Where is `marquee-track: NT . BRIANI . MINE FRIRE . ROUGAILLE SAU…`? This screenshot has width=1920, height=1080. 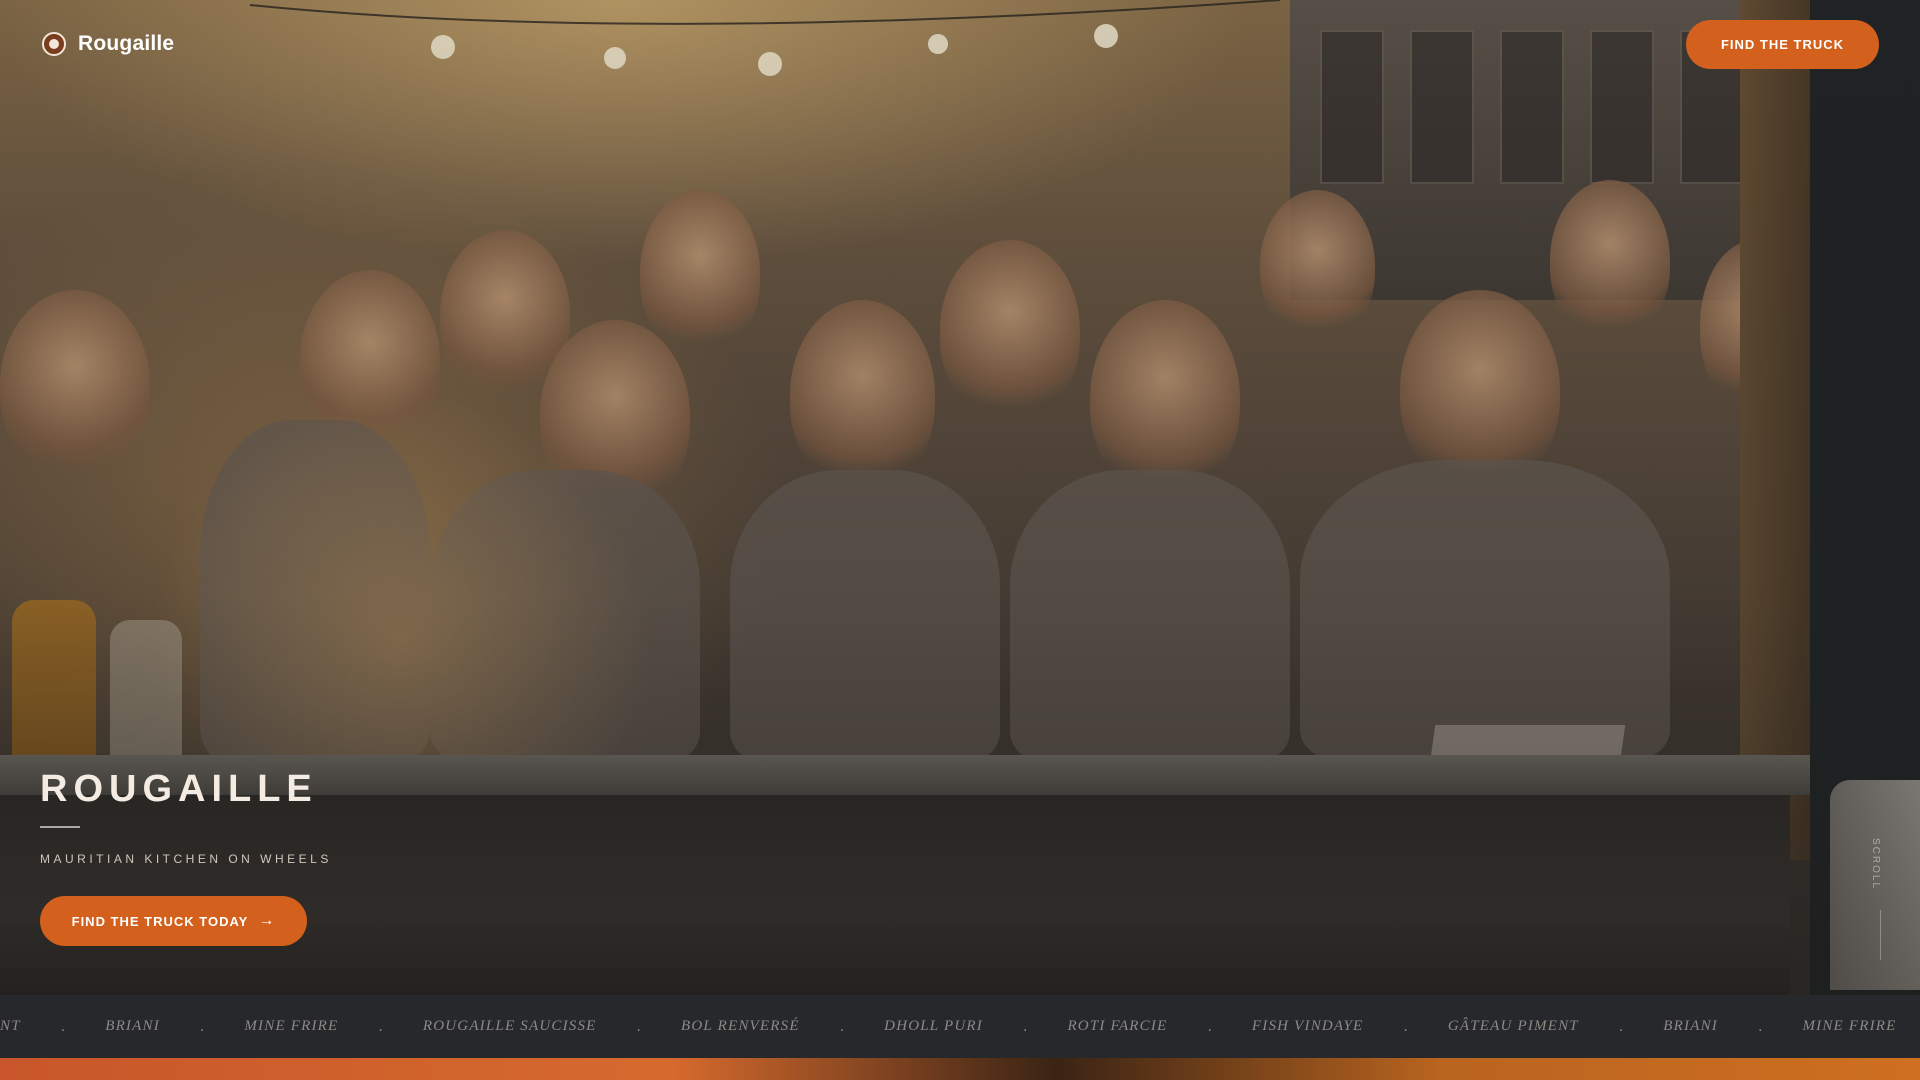 marquee-track: NT . BRIANI . MINE FRIRE . ROUGAILLE SAU… is located at coordinates (960, 1026).